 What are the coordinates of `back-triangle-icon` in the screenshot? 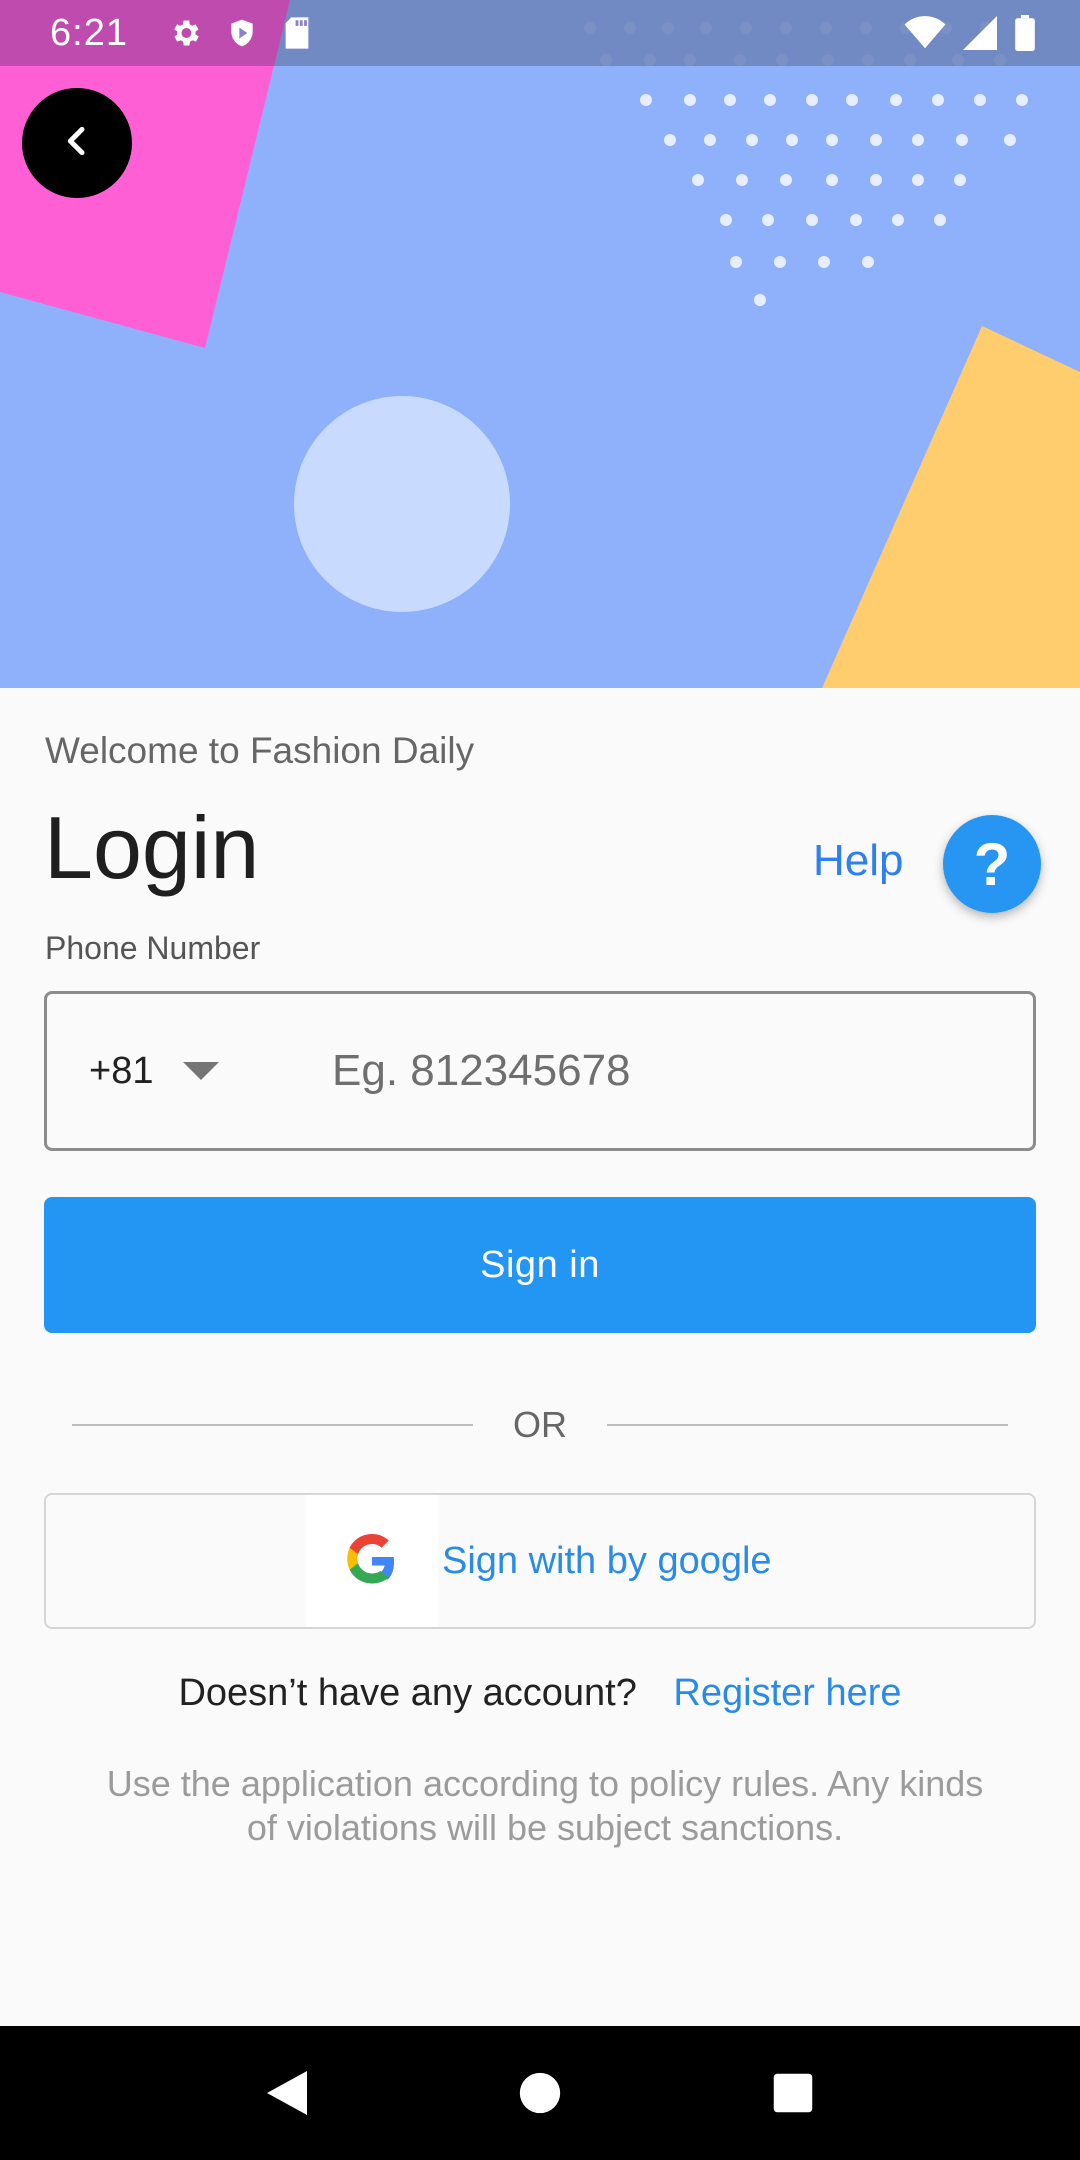 It's located at (286, 2093).